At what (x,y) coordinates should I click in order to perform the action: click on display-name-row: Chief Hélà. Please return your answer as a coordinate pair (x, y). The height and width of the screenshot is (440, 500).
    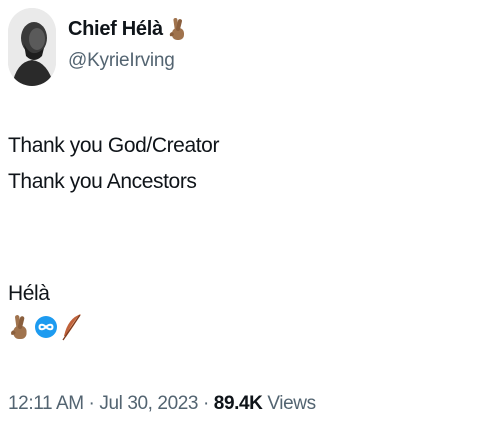
    Looking at the image, I should click on (128, 29).